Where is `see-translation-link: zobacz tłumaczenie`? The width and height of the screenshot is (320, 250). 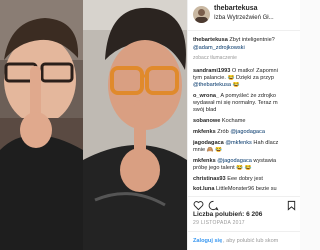
see-translation-link: zobacz tłumaczenie is located at coordinates (246, 58).